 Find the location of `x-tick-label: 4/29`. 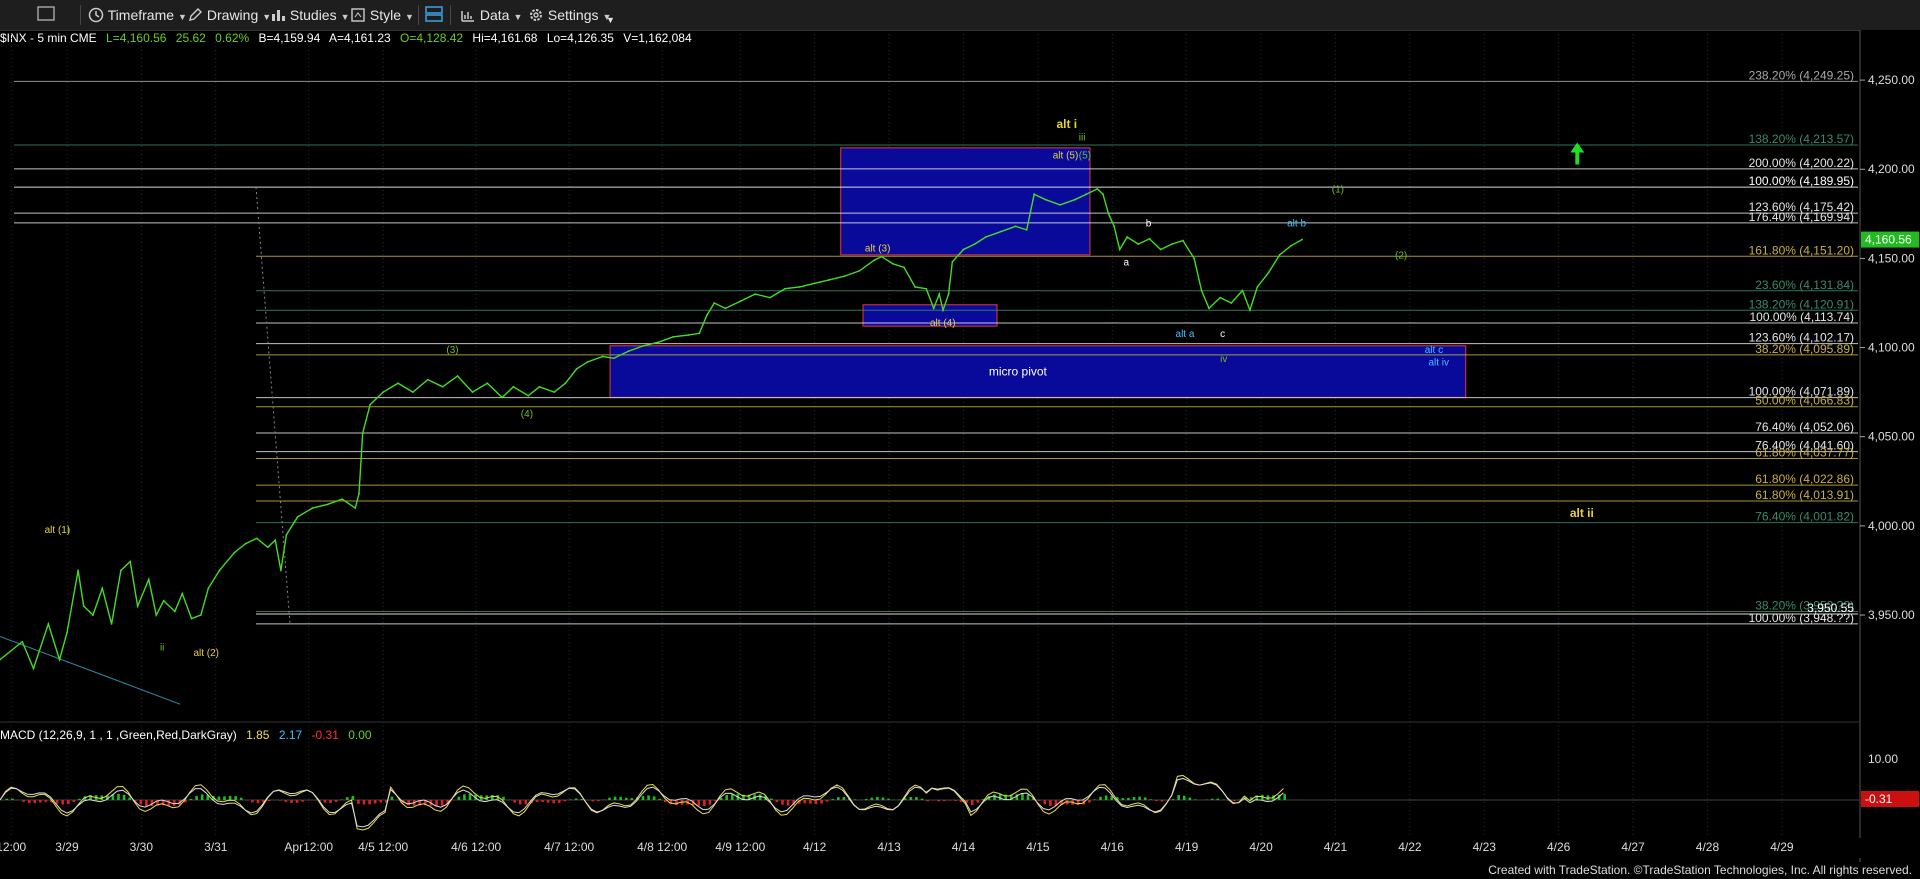

x-tick-label: 4/29 is located at coordinates (1782, 847).